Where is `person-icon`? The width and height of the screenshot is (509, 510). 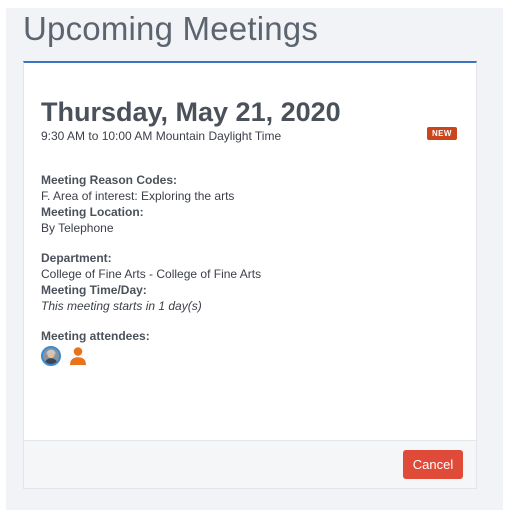 person-icon is located at coordinates (78, 356).